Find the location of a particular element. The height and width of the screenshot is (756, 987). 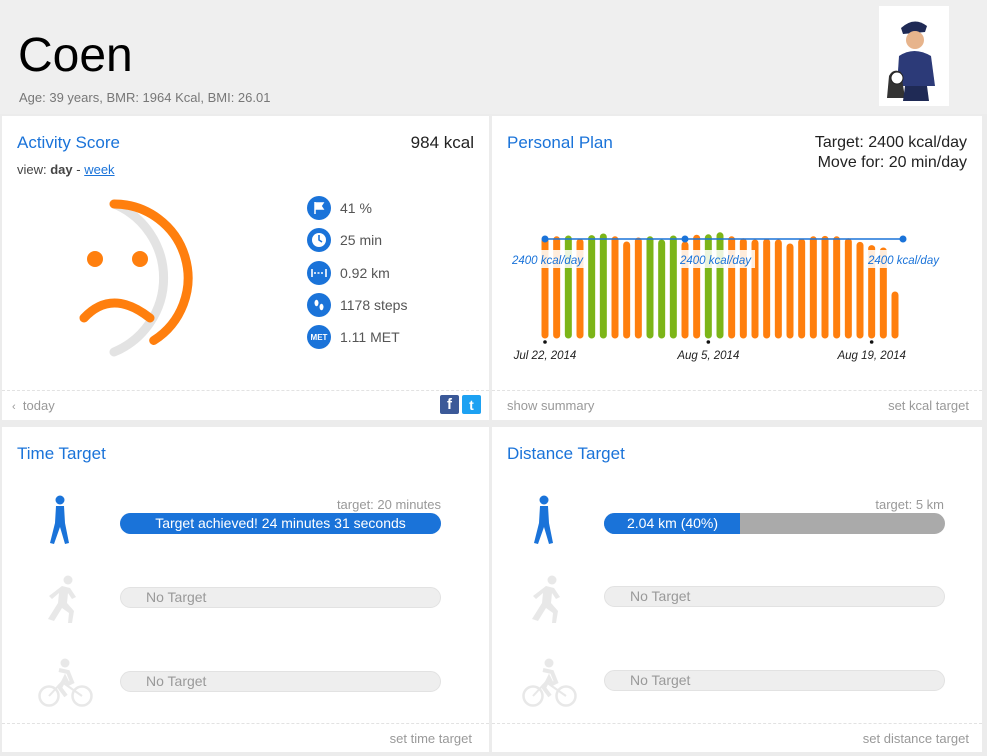

clock-icon is located at coordinates (319, 240).